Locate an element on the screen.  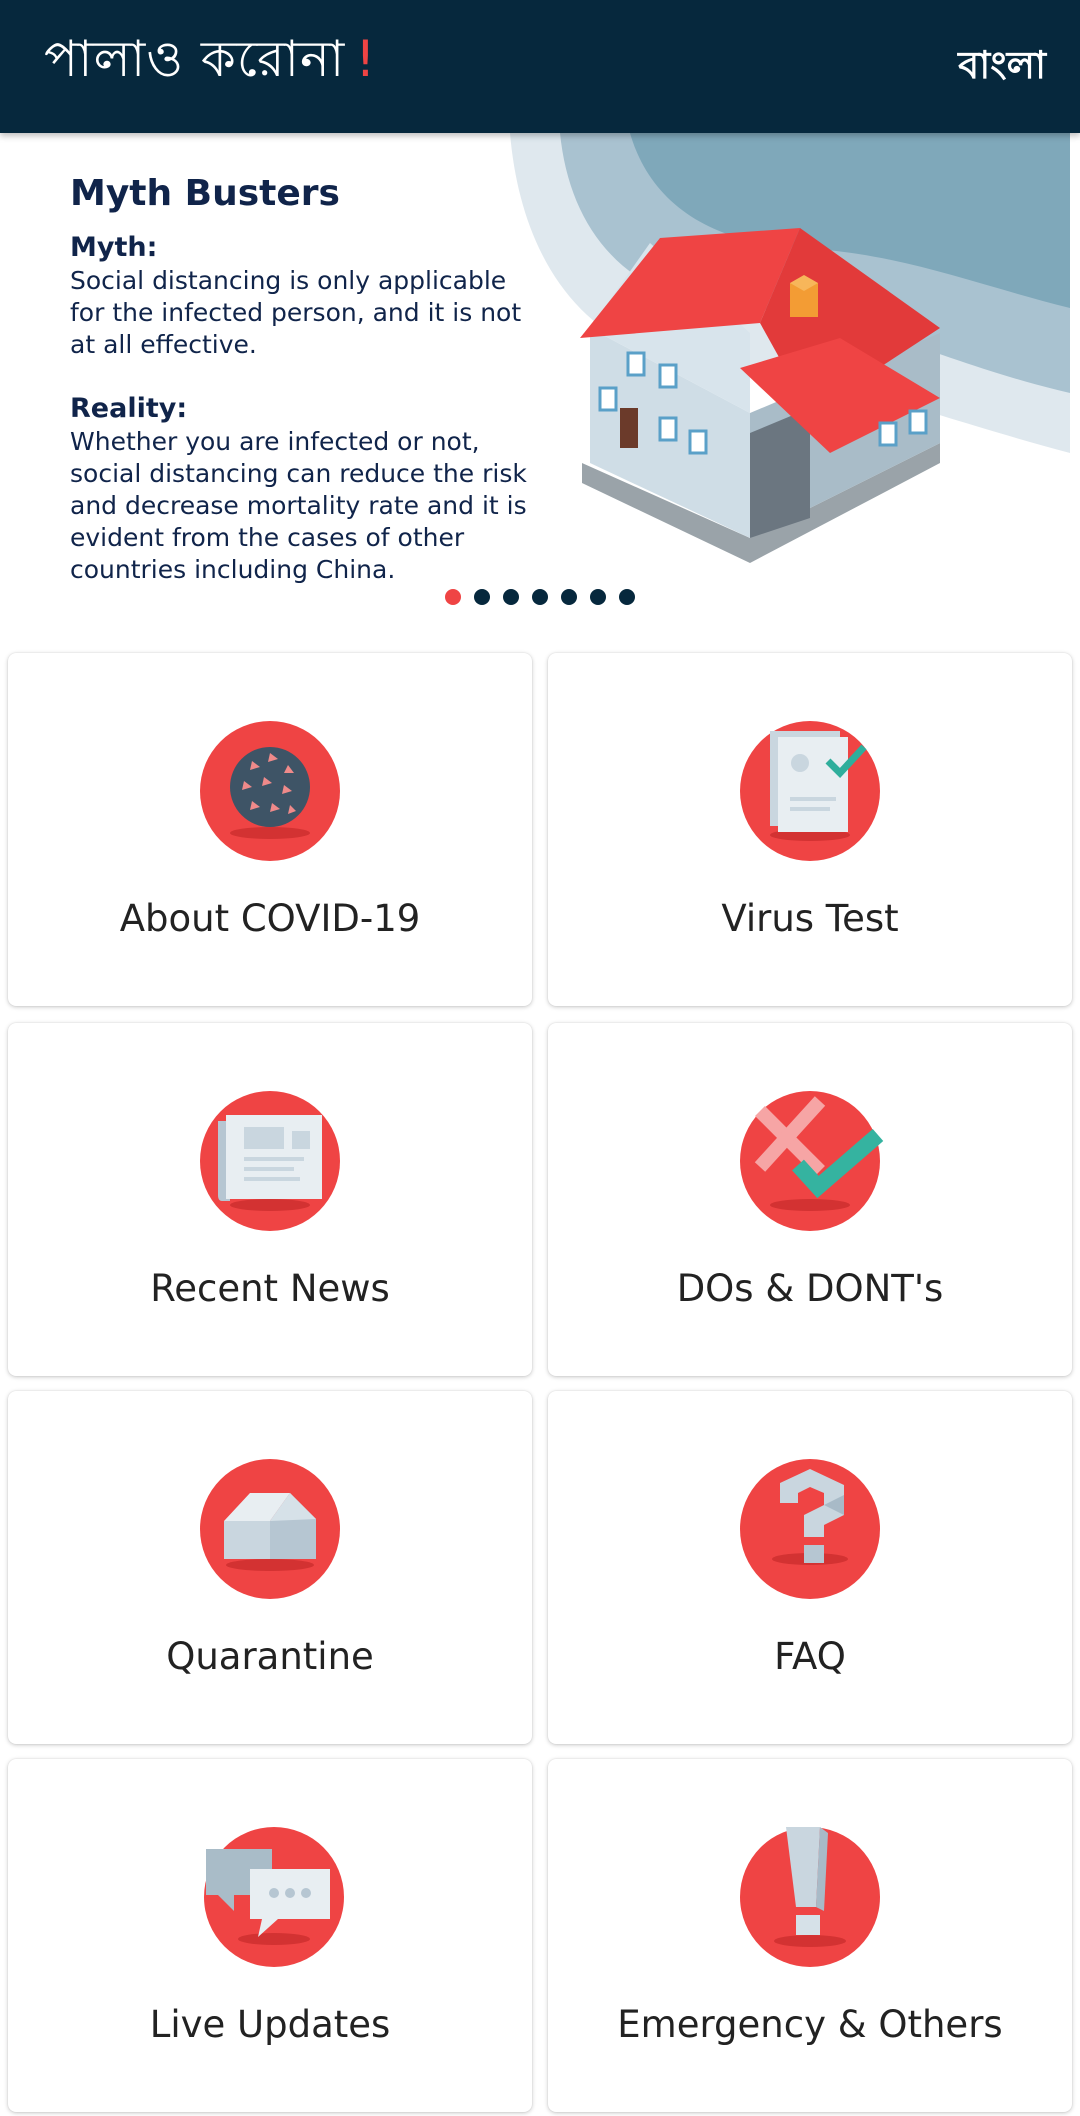
menu-card-label: Emergency & Others is located at coordinates (810, 2024).